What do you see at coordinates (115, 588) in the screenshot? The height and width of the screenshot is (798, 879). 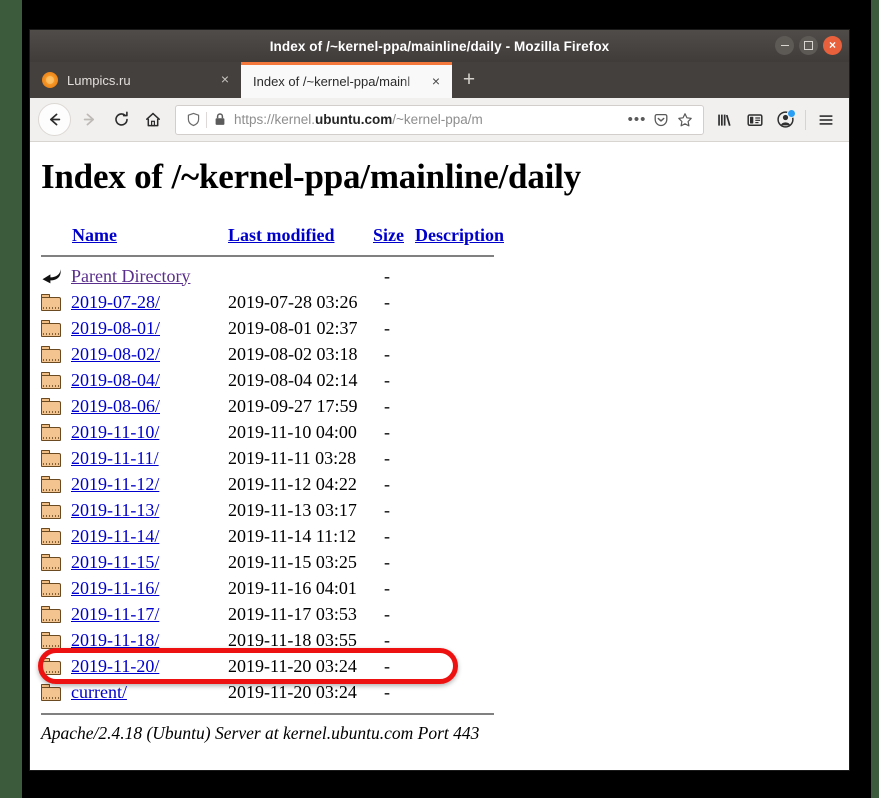 I see `directory-link: 2019-11-16/` at bounding box center [115, 588].